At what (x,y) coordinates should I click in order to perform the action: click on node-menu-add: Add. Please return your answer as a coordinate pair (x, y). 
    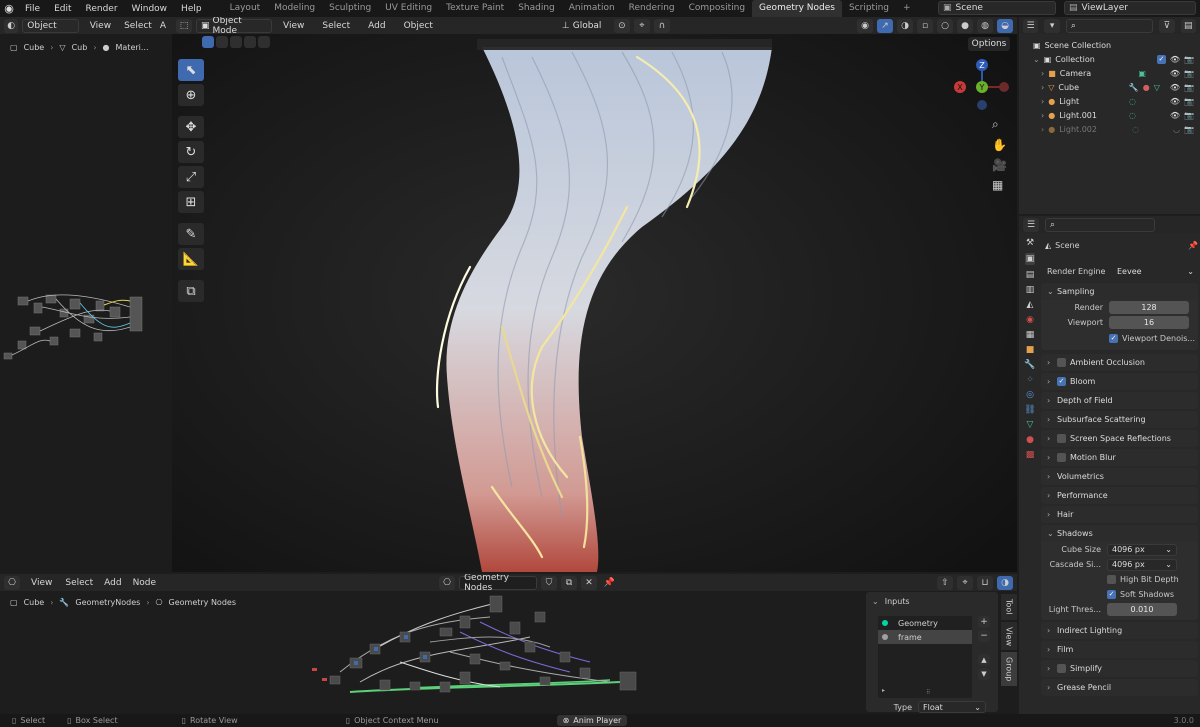
    Looking at the image, I should click on (112, 583).